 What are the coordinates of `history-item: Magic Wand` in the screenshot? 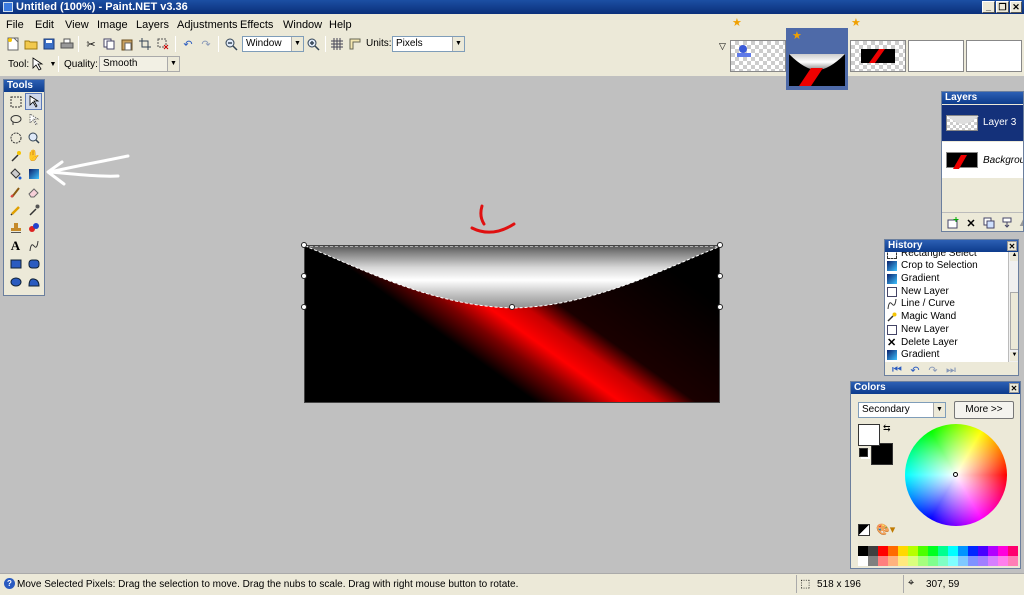 It's located at (921, 317).